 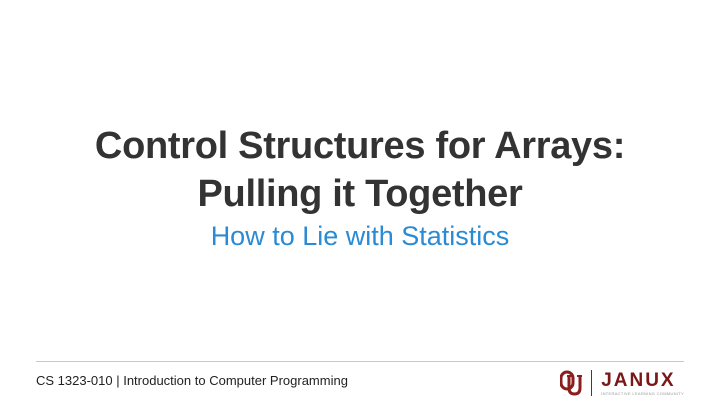 I want to click on slide-subtitle: How to Lie with Statistics, so click(x=360, y=236).